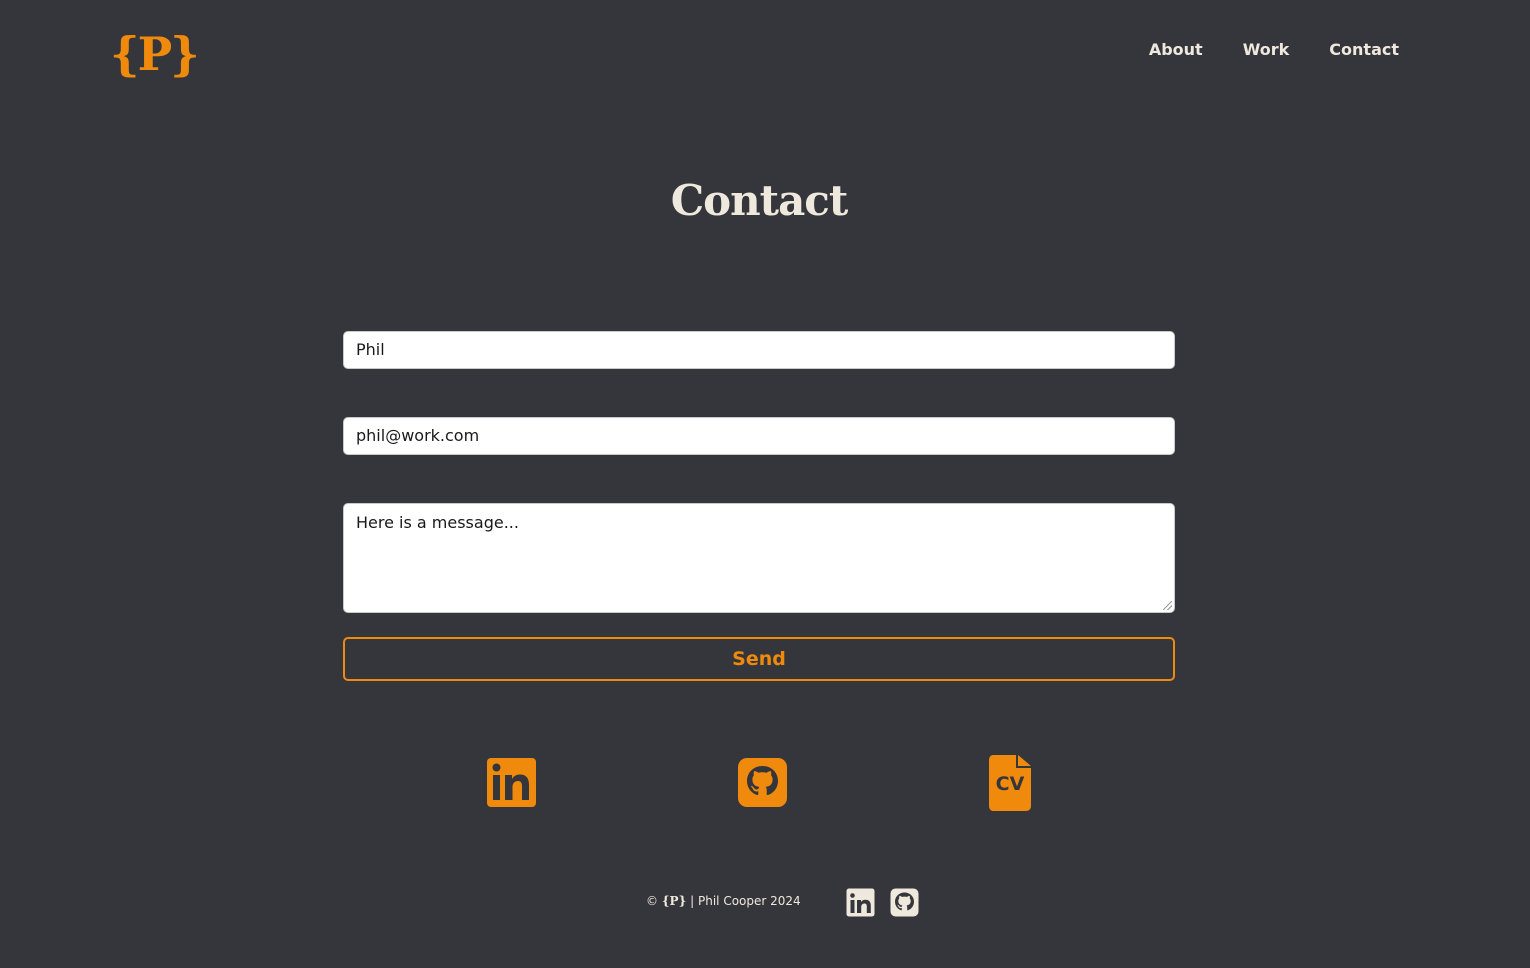  I want to click on footer-logo: {P}, so click(674, 901).